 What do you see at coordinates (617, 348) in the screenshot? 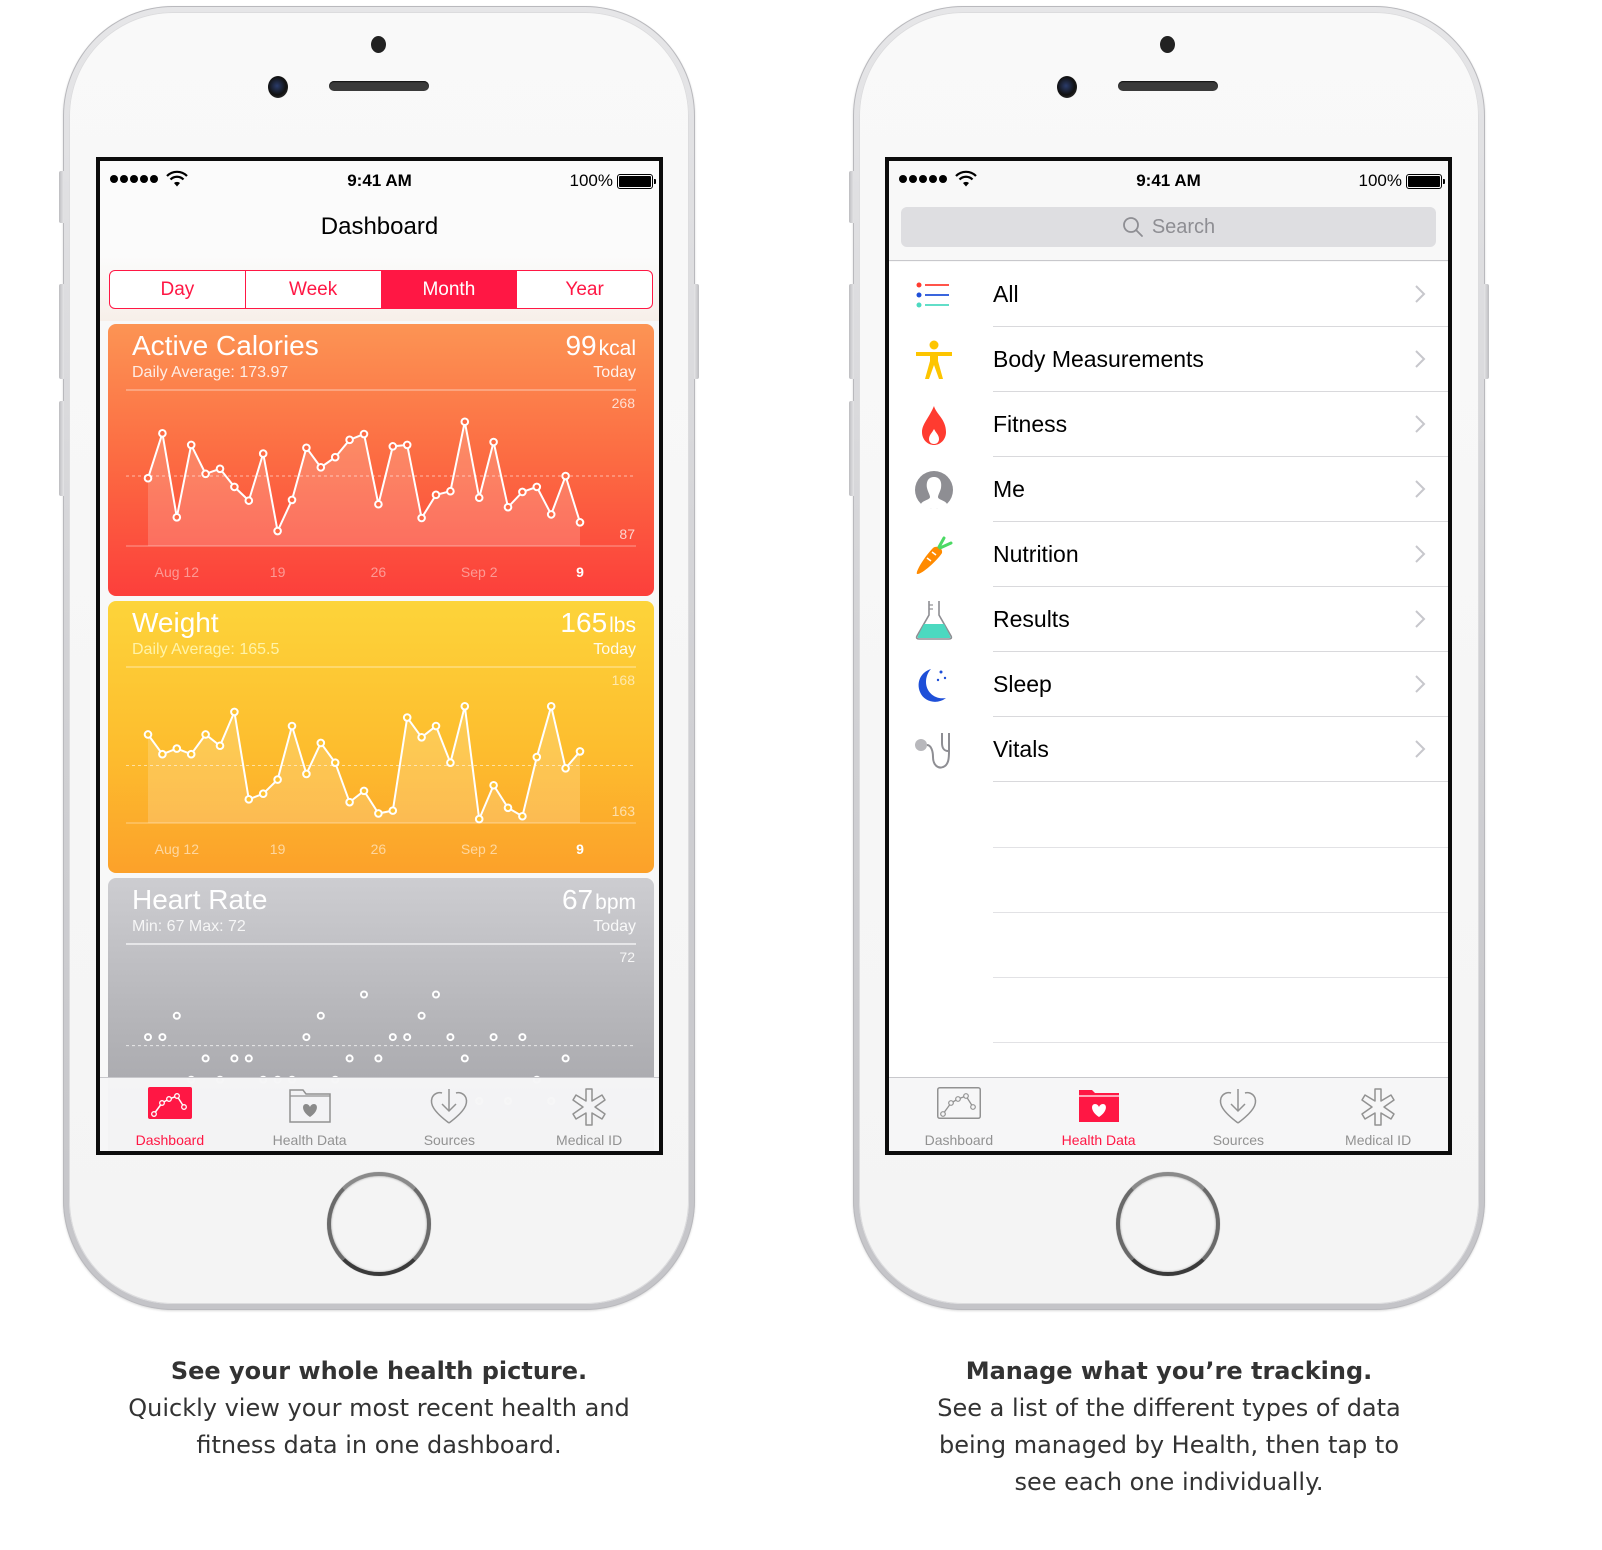
I see `value-unit: kcal` at bounding box center [617, 348].